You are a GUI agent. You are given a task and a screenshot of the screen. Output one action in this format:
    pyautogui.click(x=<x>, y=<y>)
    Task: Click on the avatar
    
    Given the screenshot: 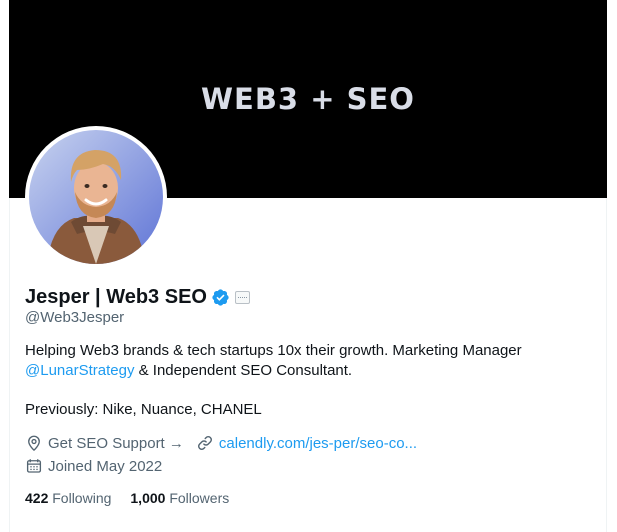 What is the action you would take?
    pyautogui.click(x=96, y=197)
    